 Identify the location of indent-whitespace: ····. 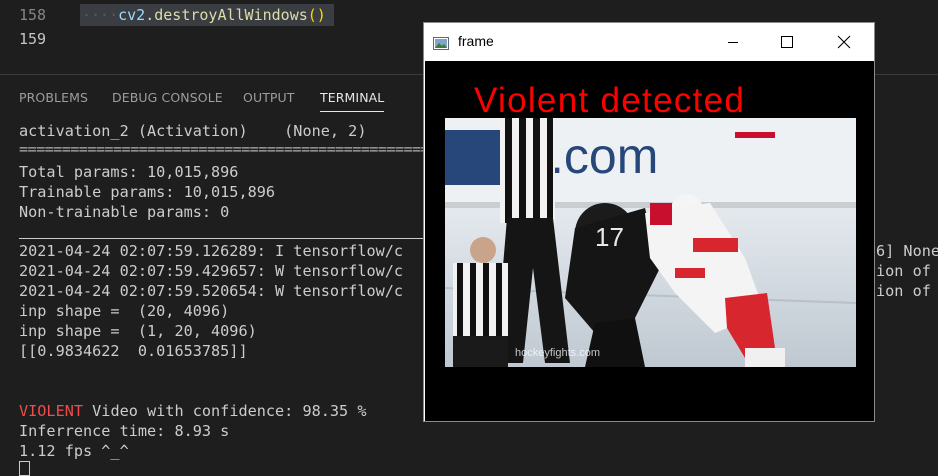
(100, 15).